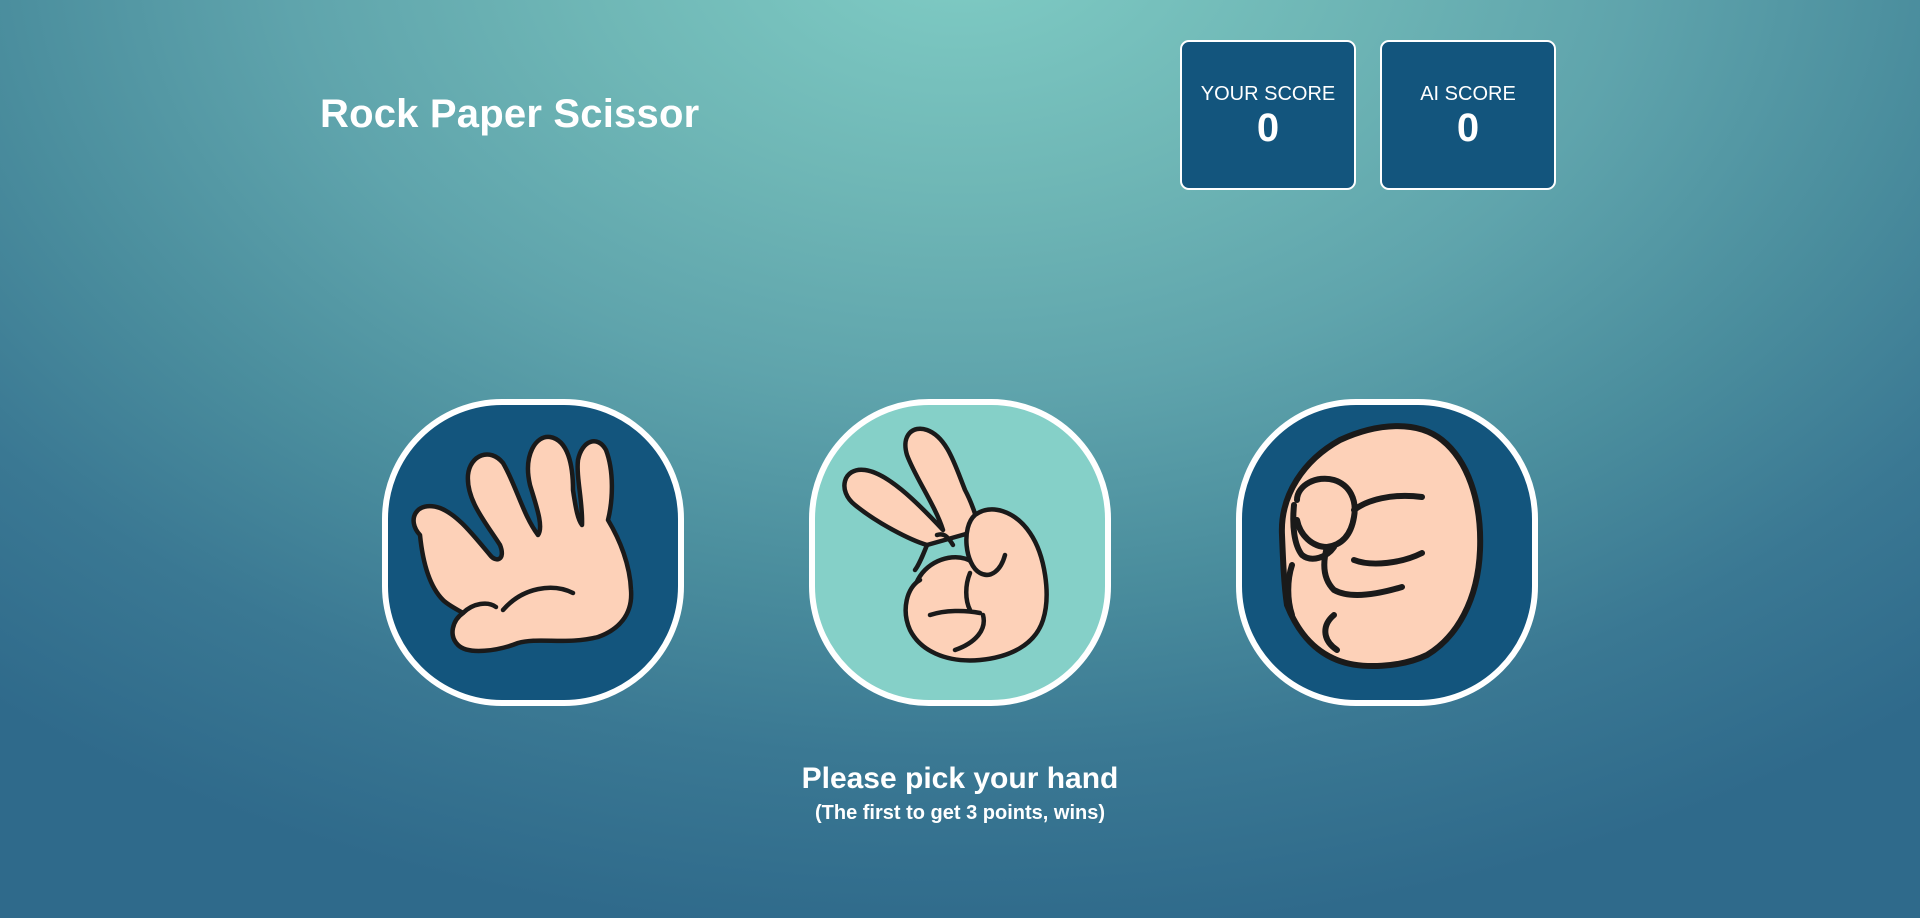 The image size is (1920, 918). Describe the element at coordinates (1268, 94) in the screenshot. I see `player-score-label: YOUR SCORE` at that location.